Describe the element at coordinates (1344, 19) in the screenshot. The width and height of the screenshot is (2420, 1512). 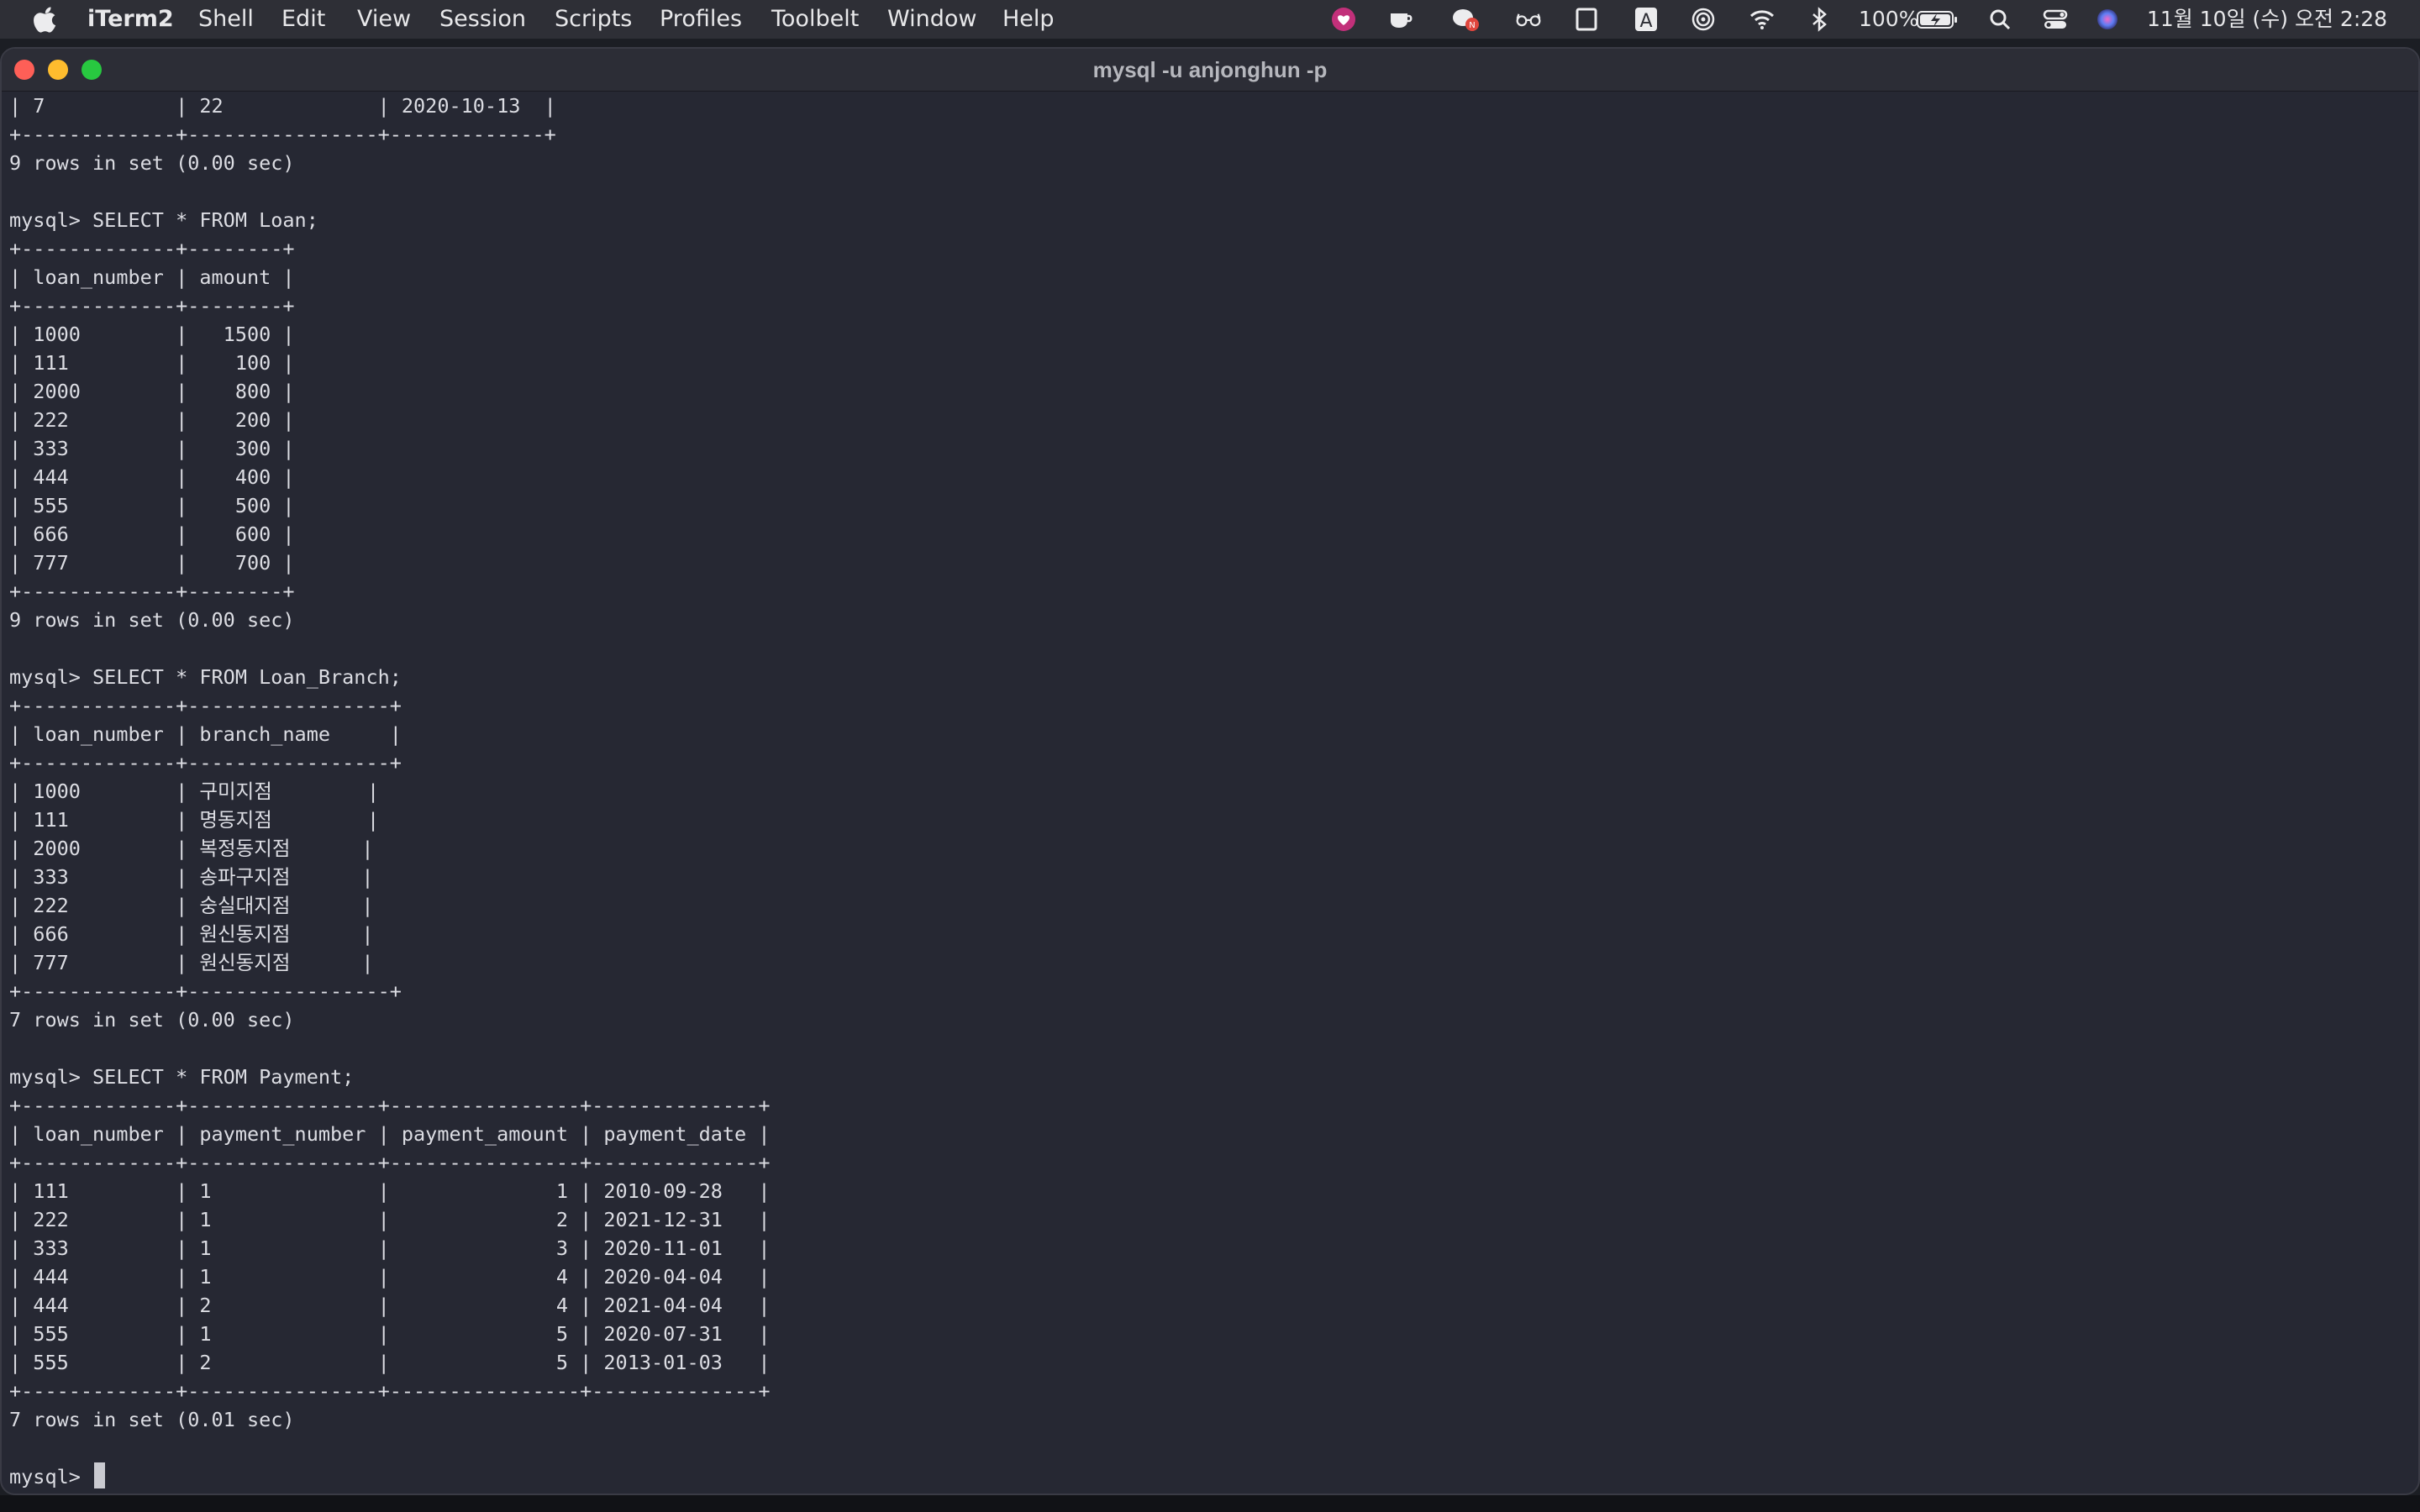
I see `heart-monitor-icon` at that location.